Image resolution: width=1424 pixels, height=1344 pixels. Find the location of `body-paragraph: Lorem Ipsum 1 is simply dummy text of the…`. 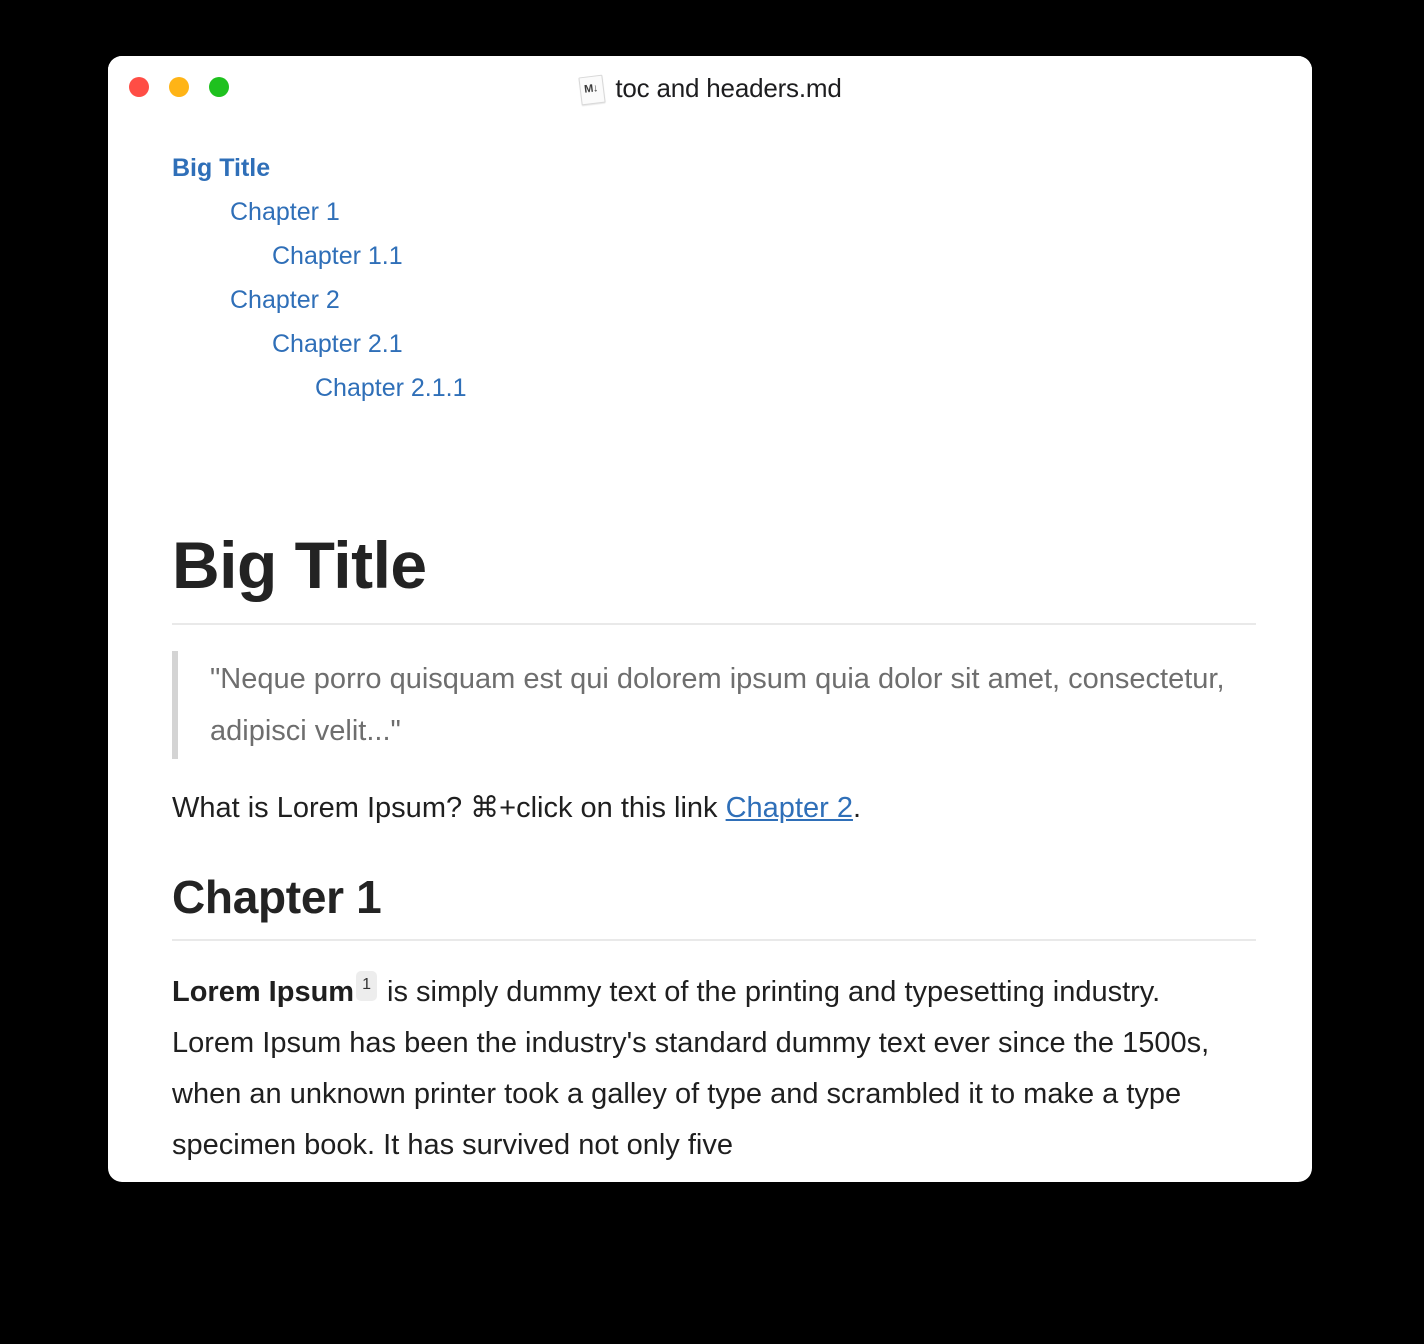

body-paragraph: Lorem Ipsum 1 is simply dummy text of the… is located at coordinates (710, 1069).